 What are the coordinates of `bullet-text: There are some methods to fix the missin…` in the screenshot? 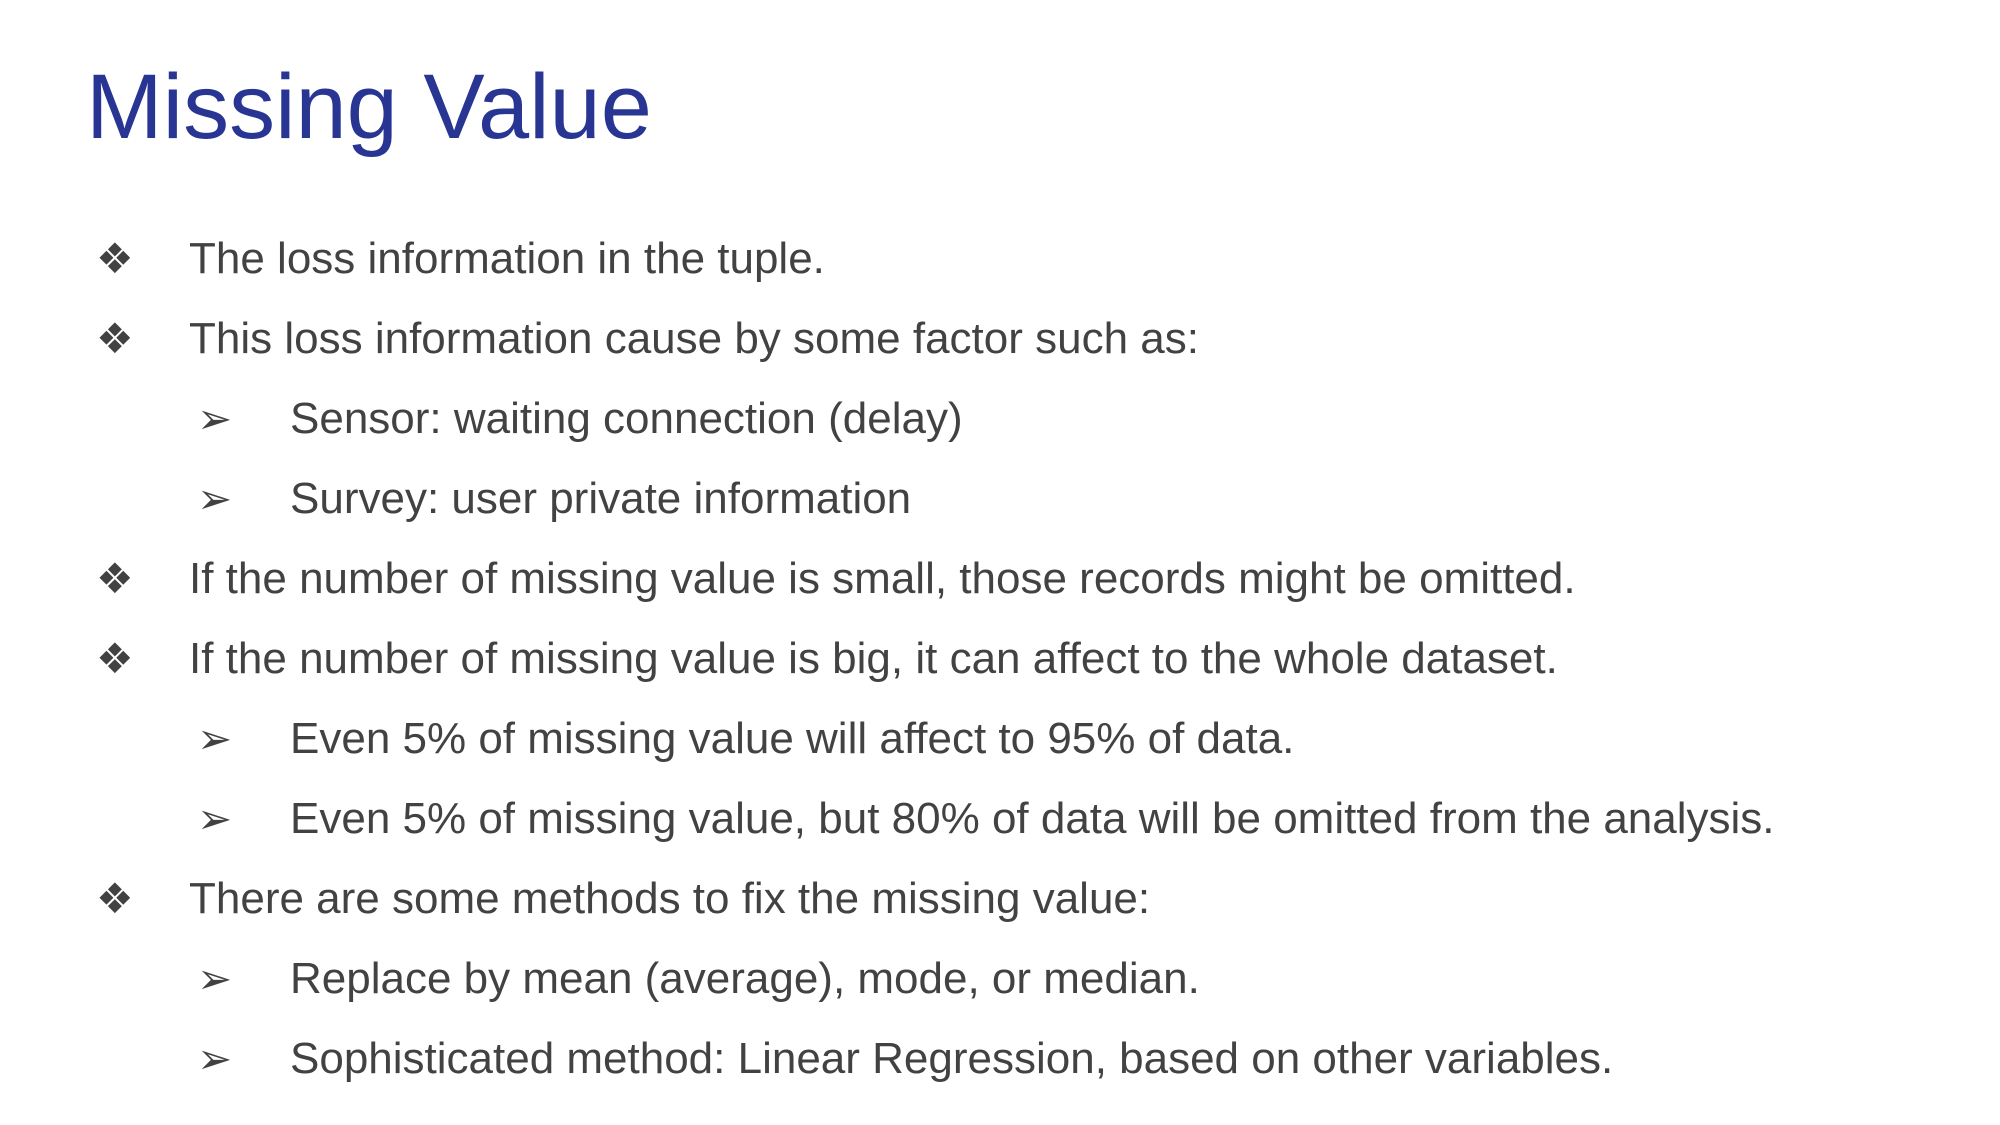 It's located at (670, 898).